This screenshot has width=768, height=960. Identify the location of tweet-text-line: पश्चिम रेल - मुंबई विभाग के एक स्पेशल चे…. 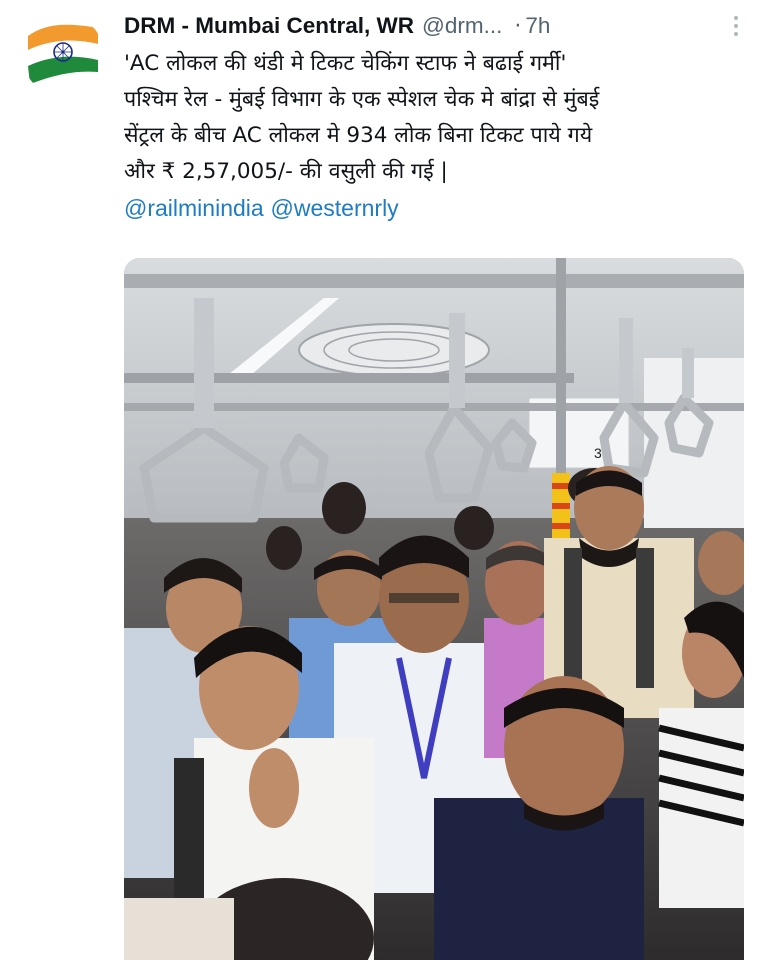
(362, 99).